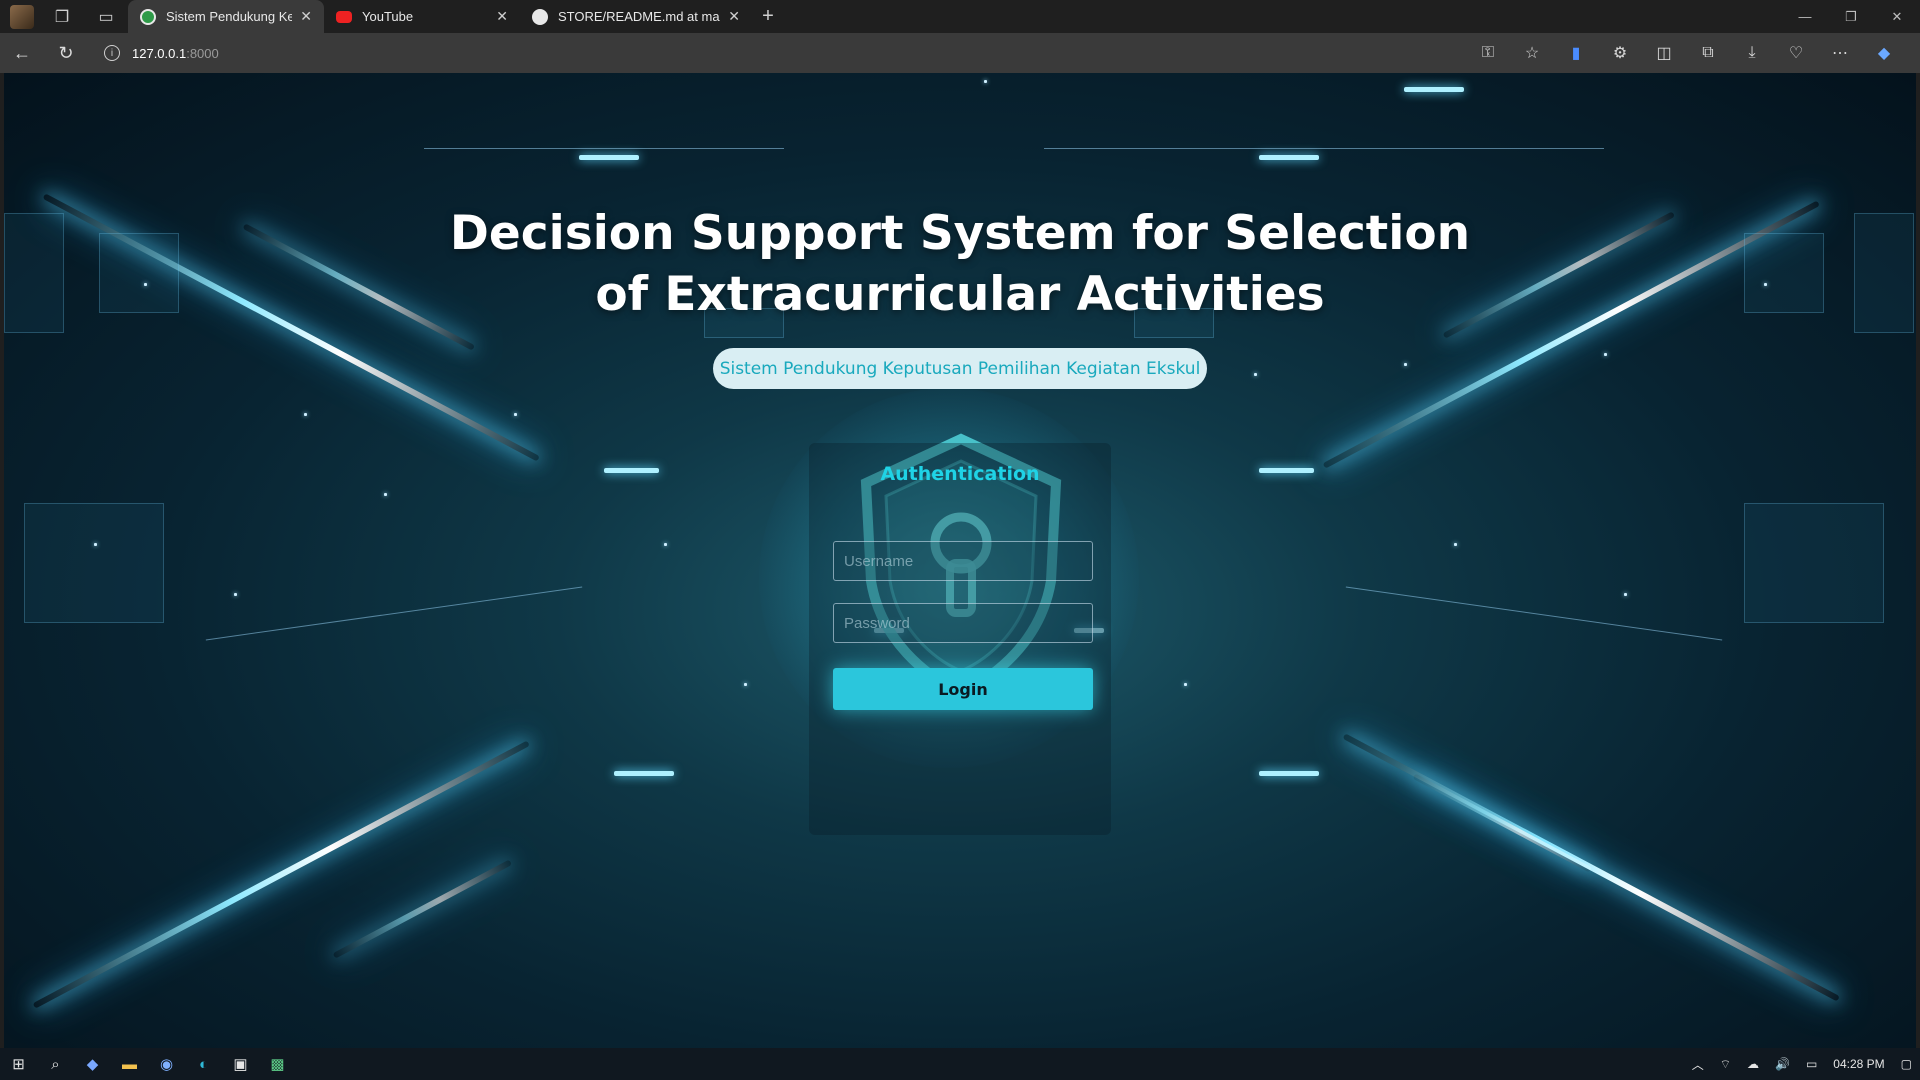 This screenshot has width=1920, height=1080. What do you see at coordinates (106, 16) in the screenshot?
I see `tab-actions-icon: ▭` at bounding box center [106, 16].